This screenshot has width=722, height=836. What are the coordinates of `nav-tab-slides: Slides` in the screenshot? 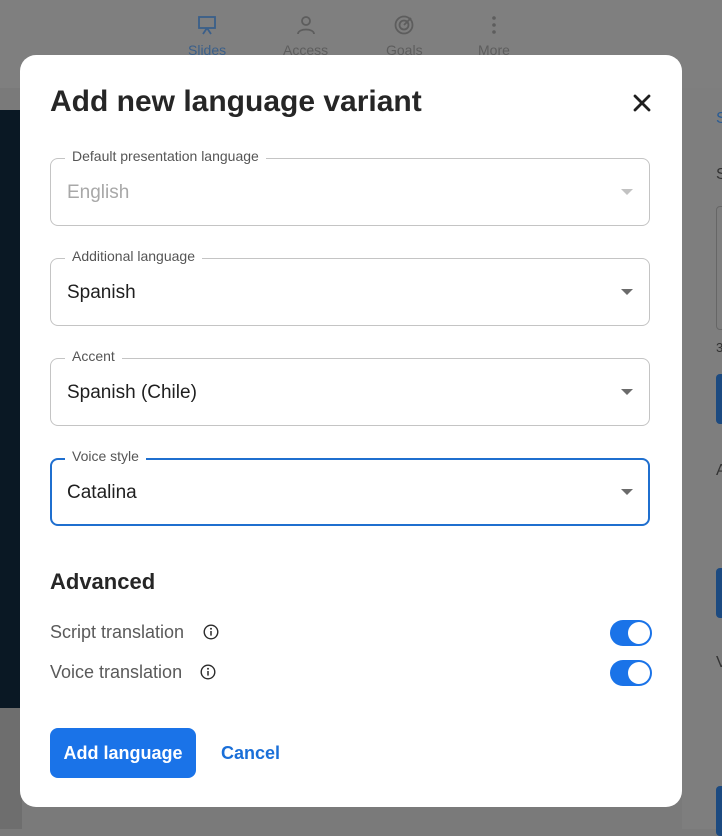 It's located at (207, 36).